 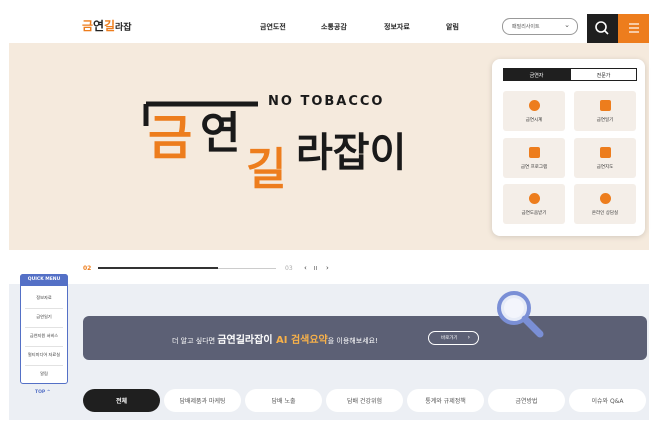 What do you see at coordinates (534, 152) in the screenshot?
I see `calendar-icon` at bounding box center [534, 152].